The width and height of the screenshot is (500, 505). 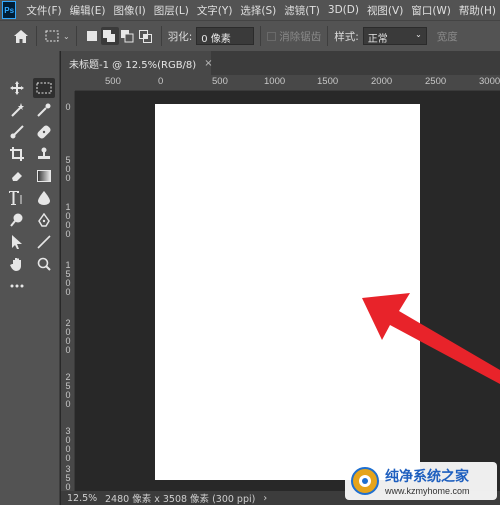 What do you see at coordinates (52, 36) in the screenshot?
I see `marquee-preset-icon` at bounding box center [52, 36].